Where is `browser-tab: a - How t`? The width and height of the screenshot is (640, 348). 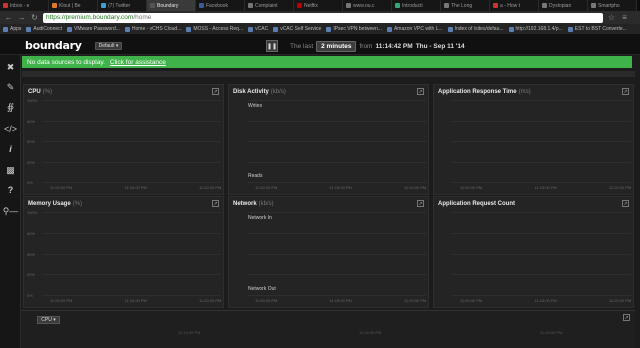
browser-tab: a - How t is located at coordinates (514, 5).